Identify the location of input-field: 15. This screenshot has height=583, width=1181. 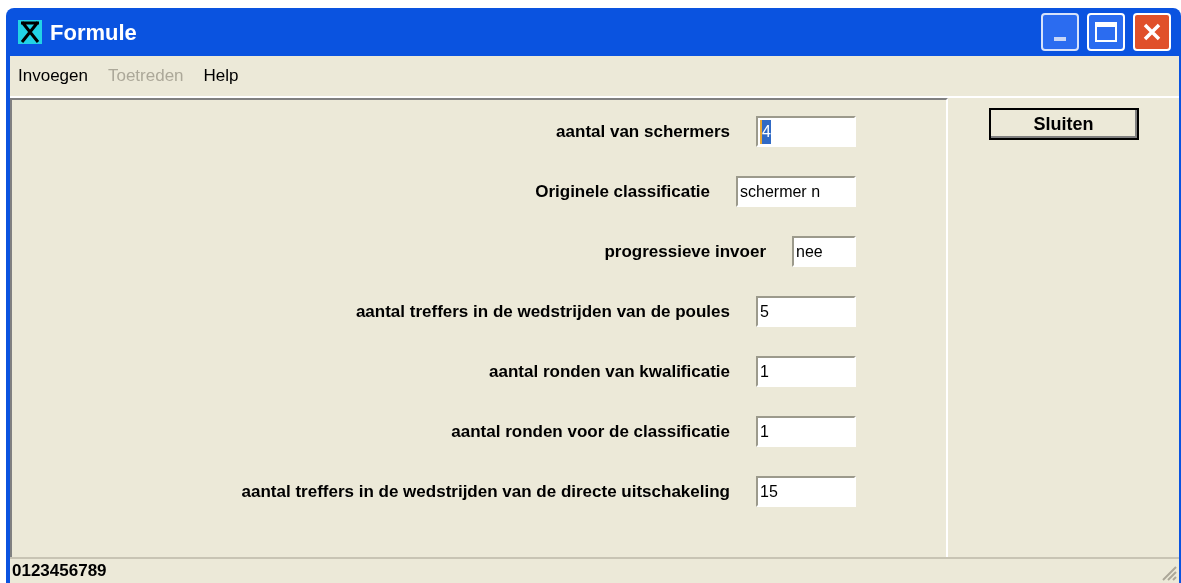
(806, 491).